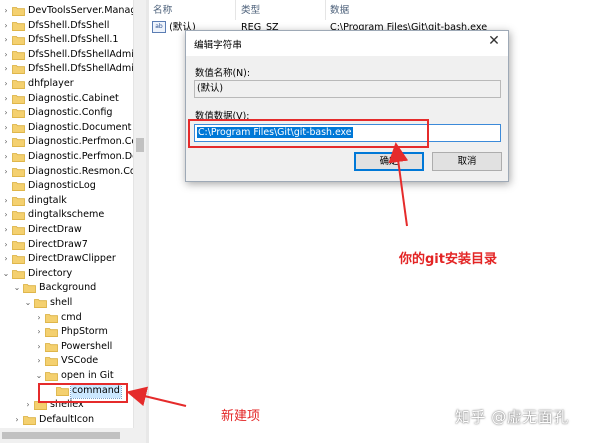 The height and width of the screenshot is (443, 600). I want to click on column-header-name: 名称, so click(162, 10).